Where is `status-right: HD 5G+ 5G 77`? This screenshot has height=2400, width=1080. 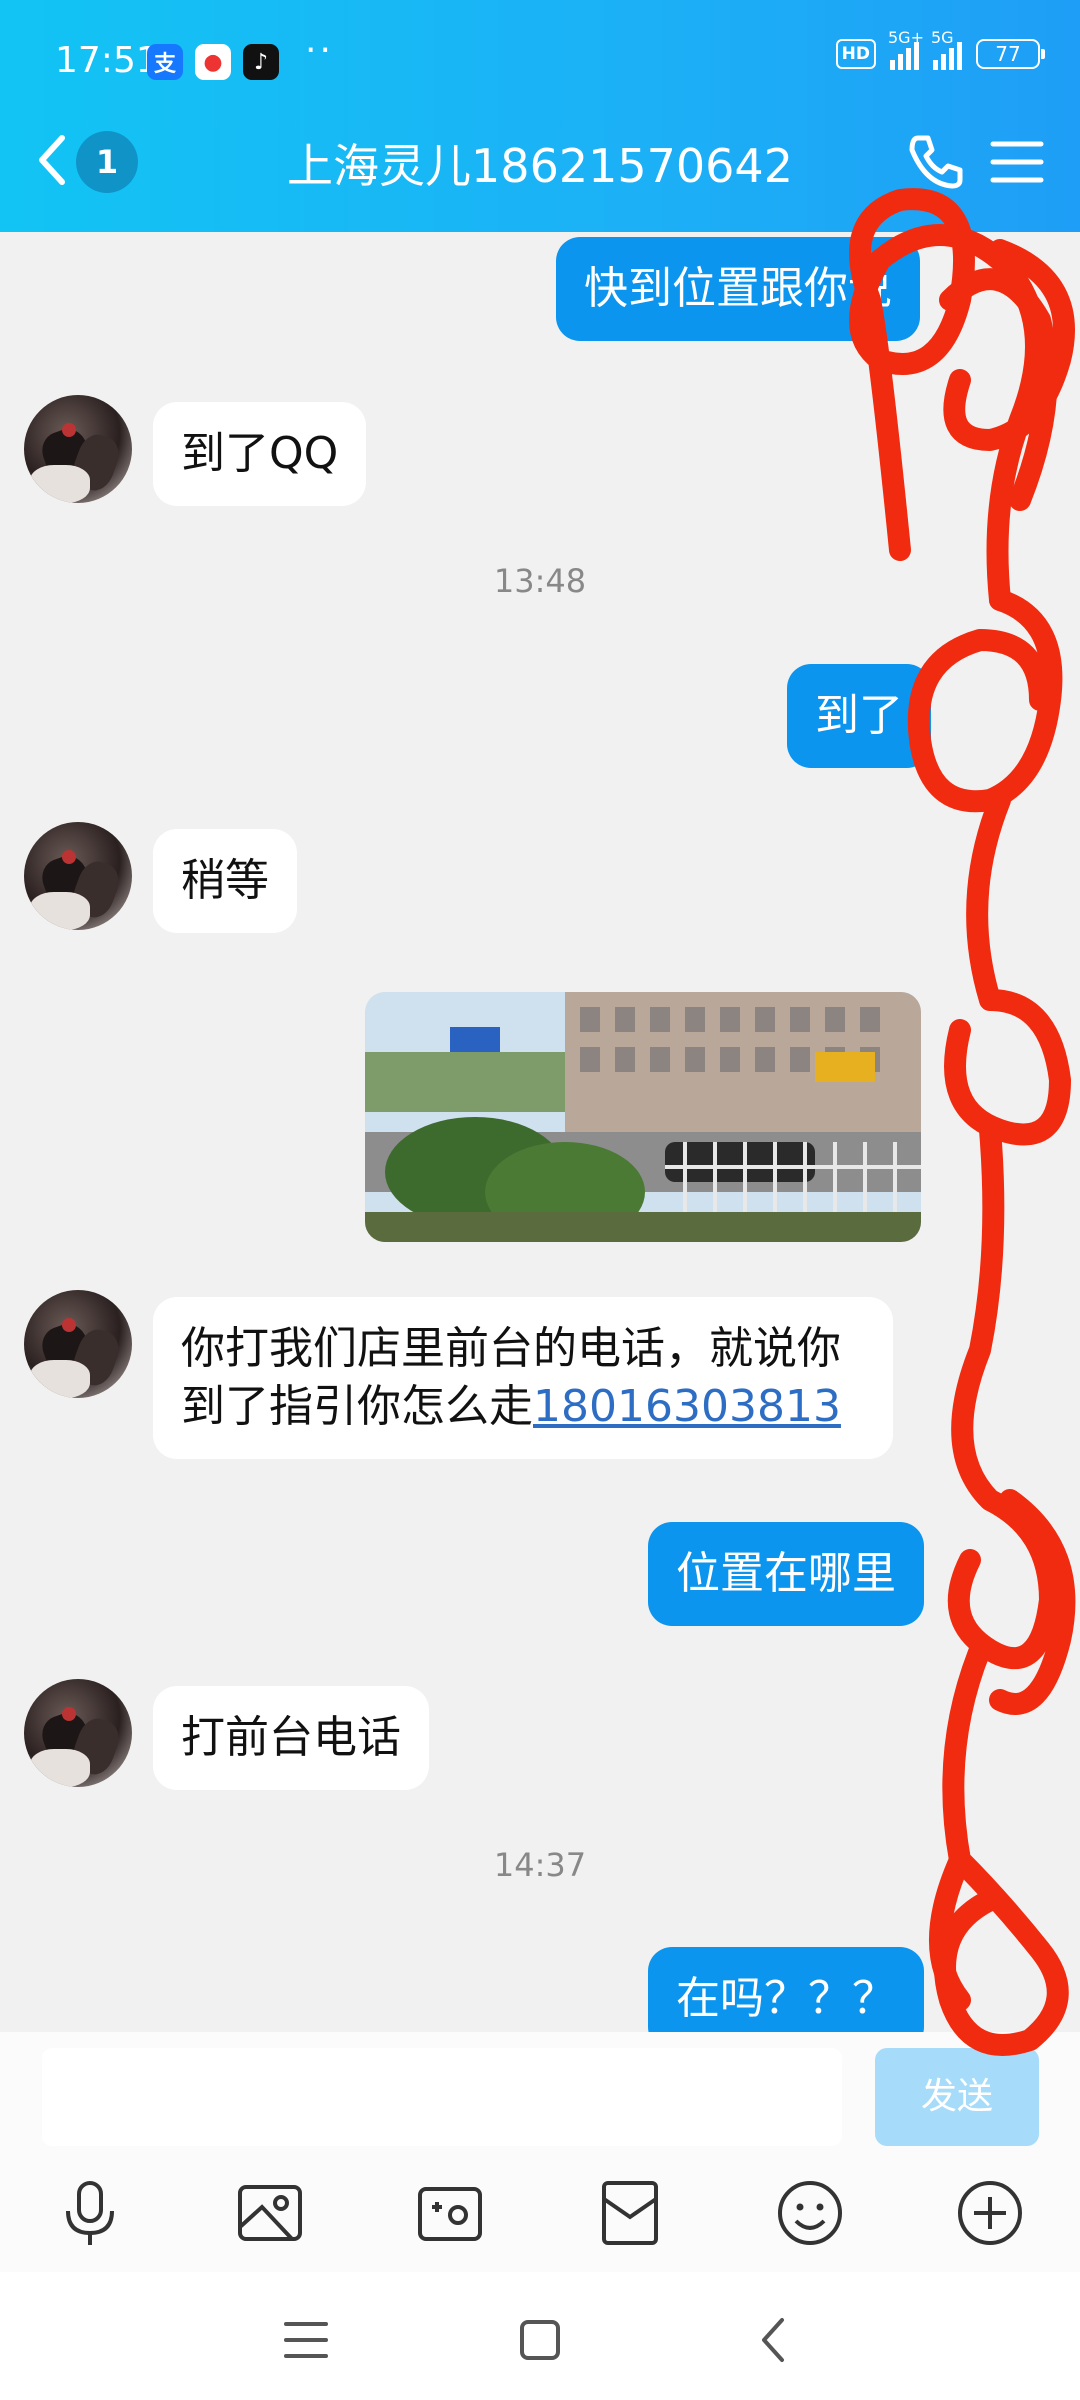 status-right: HD 5G+ 5G 77 is located at coordinates (940, 49).